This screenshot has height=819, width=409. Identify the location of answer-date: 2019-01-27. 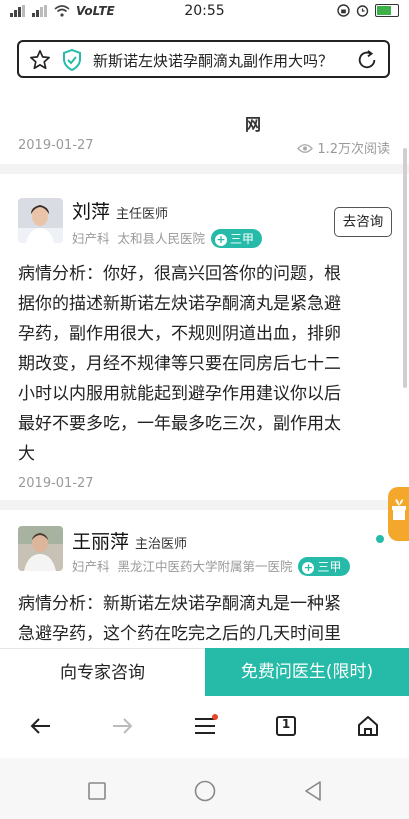
(56, 483).